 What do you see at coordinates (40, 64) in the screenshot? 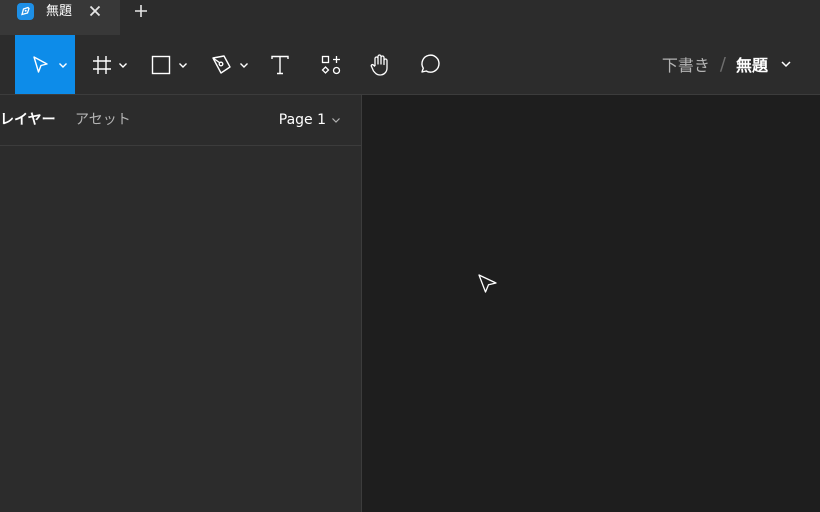
I see `move-cursor-icon` at bounding box center [40, 64].